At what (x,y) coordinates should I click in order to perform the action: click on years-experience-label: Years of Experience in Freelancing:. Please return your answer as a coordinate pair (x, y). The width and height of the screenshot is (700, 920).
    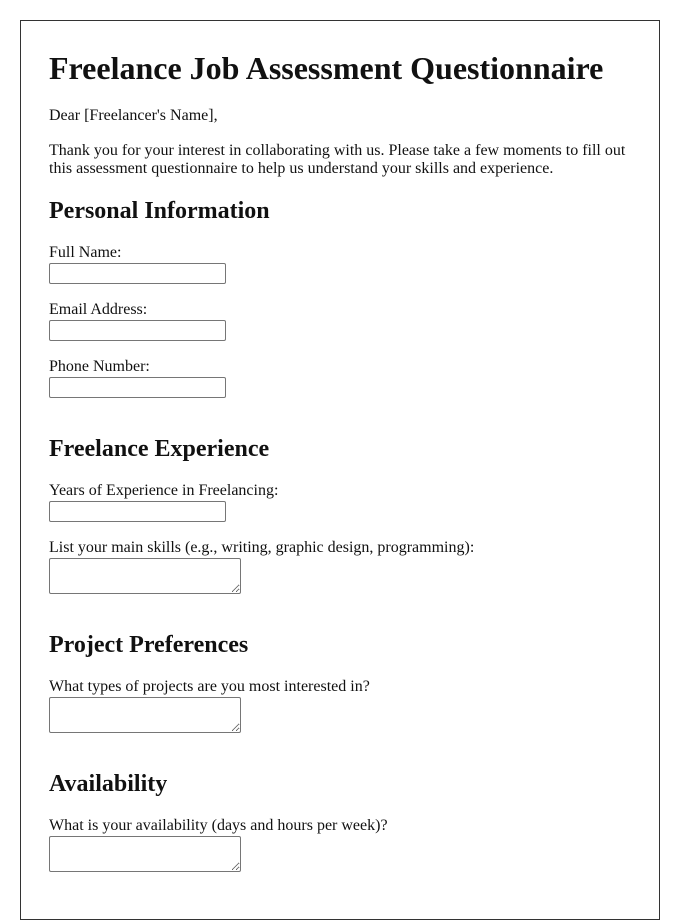
    Looking at the image, I should click on (164, 490).